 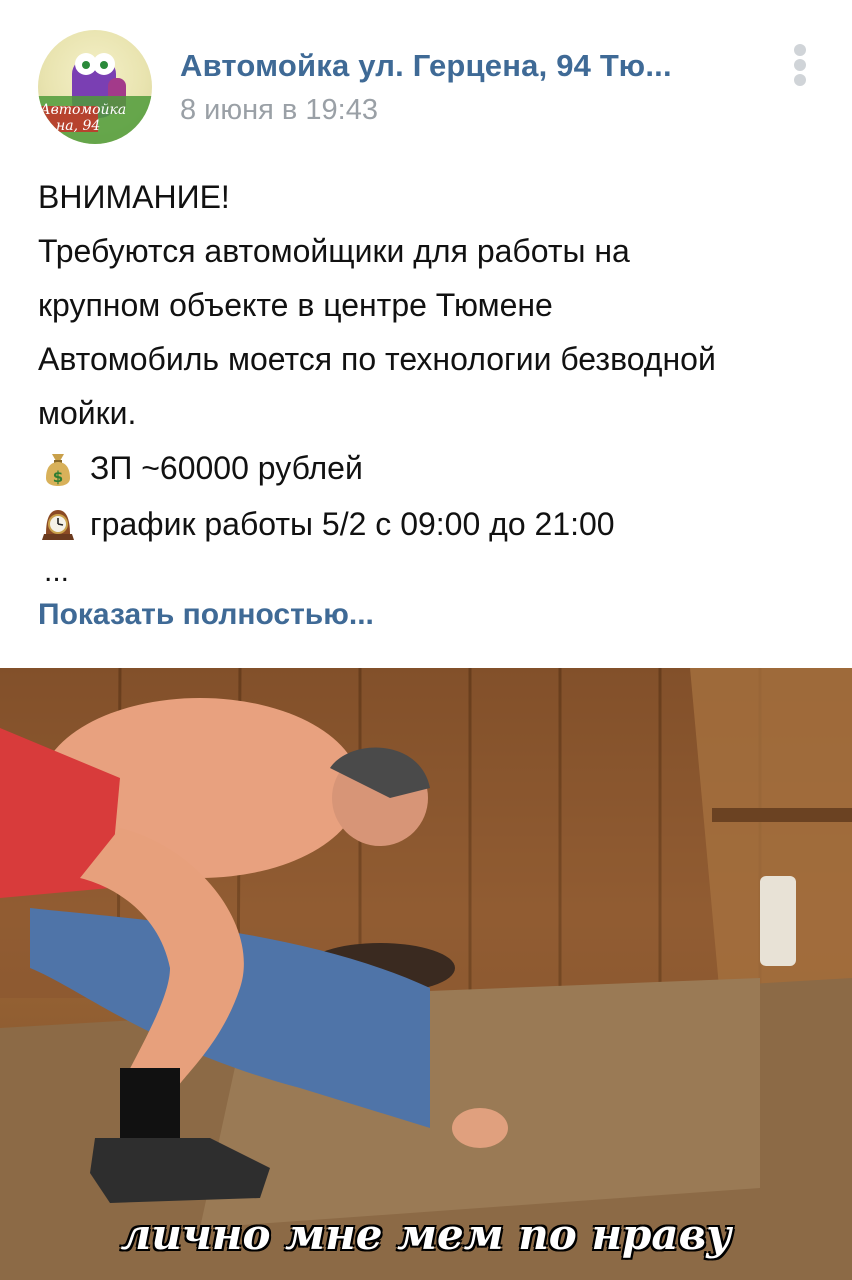 I want to click on schedule-line: график работы 5/2 с 09:00 до 21:00, so click(x=433, y=524).